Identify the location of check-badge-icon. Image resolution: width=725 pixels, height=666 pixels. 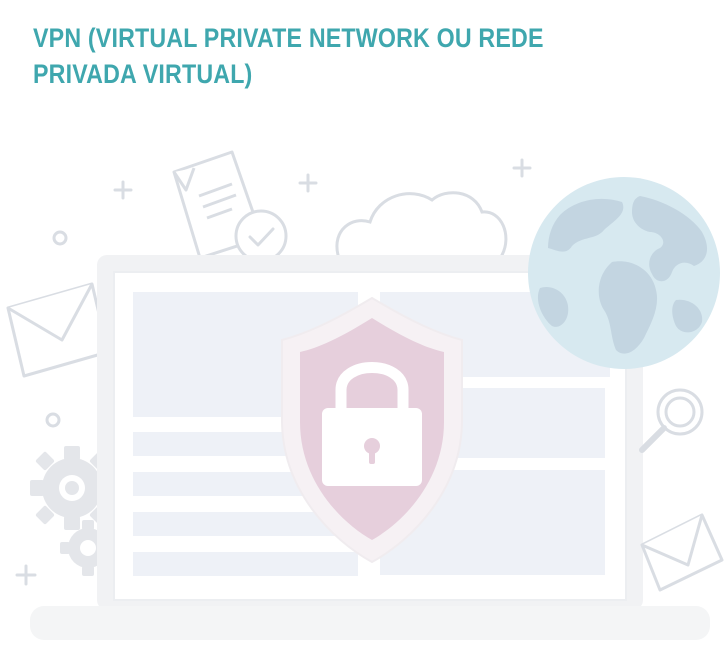
(261, 236).